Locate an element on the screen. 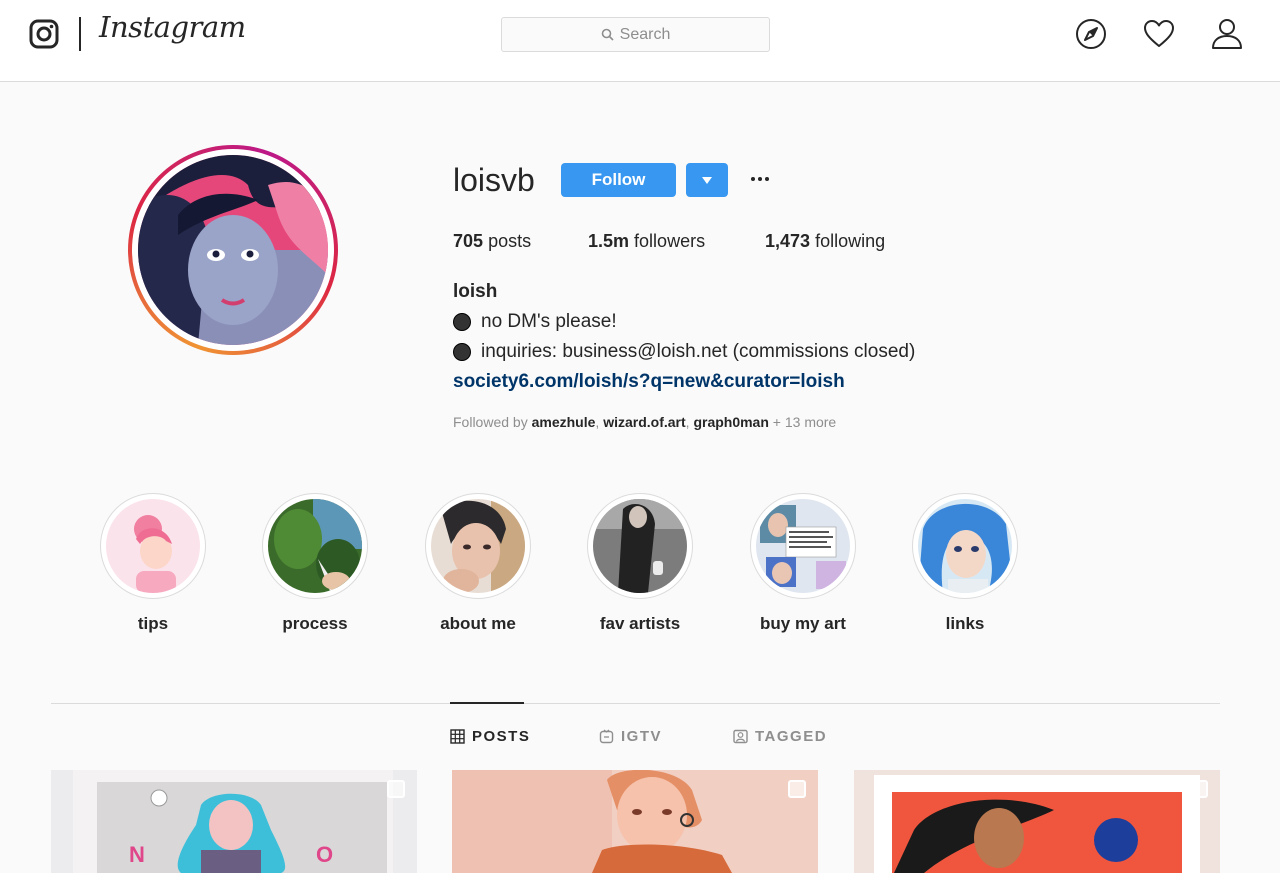  heart-icon is located at coordinates (1159, 34).